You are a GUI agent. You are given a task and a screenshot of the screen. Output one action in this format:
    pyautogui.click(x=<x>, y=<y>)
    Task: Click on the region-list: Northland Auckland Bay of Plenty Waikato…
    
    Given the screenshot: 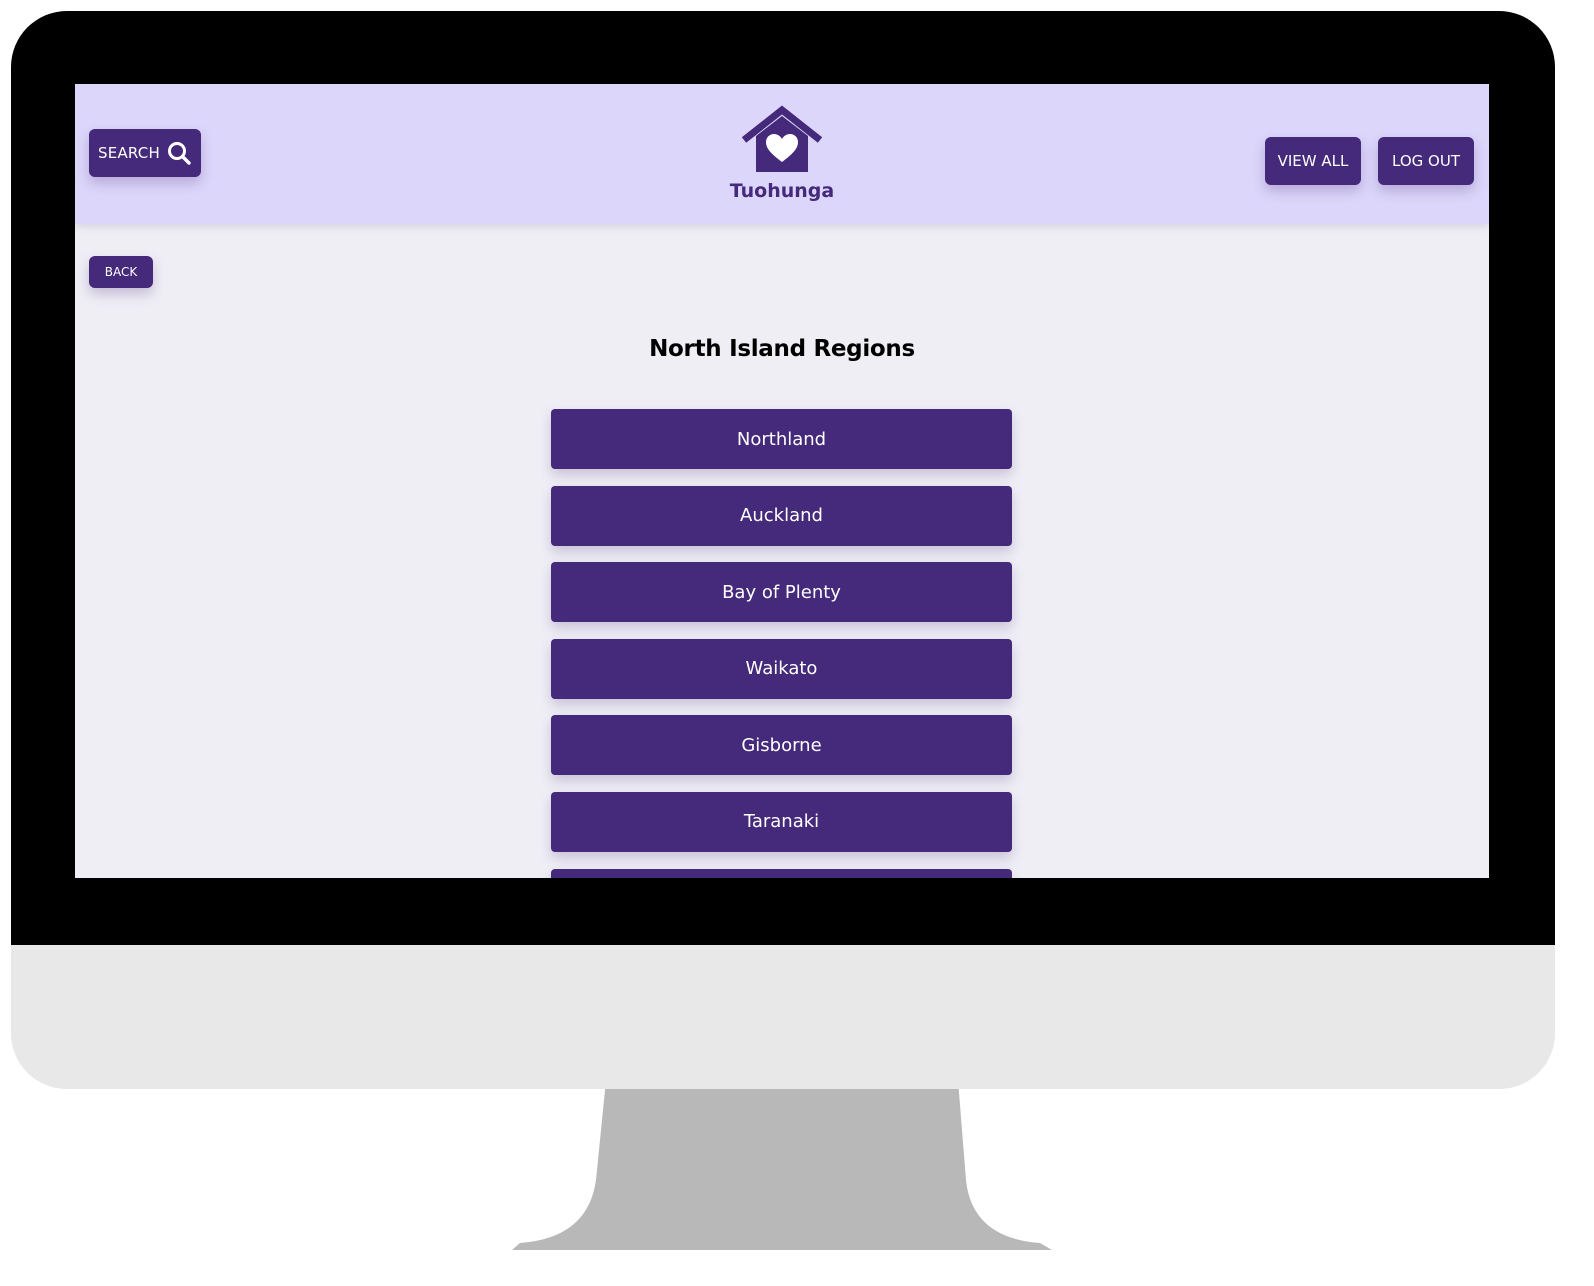 What is the action you would take?
    pyautogui.click(x=781, y=643)
    